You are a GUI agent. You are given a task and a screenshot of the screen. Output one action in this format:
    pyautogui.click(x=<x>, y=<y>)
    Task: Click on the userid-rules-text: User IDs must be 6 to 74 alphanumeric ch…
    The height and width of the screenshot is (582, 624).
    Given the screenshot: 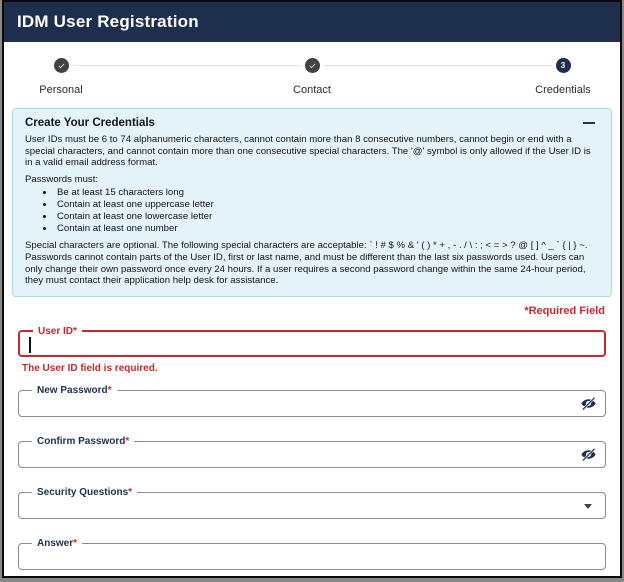 What is the action you would take?
    pyautogui.click(x=308, y=151)
    